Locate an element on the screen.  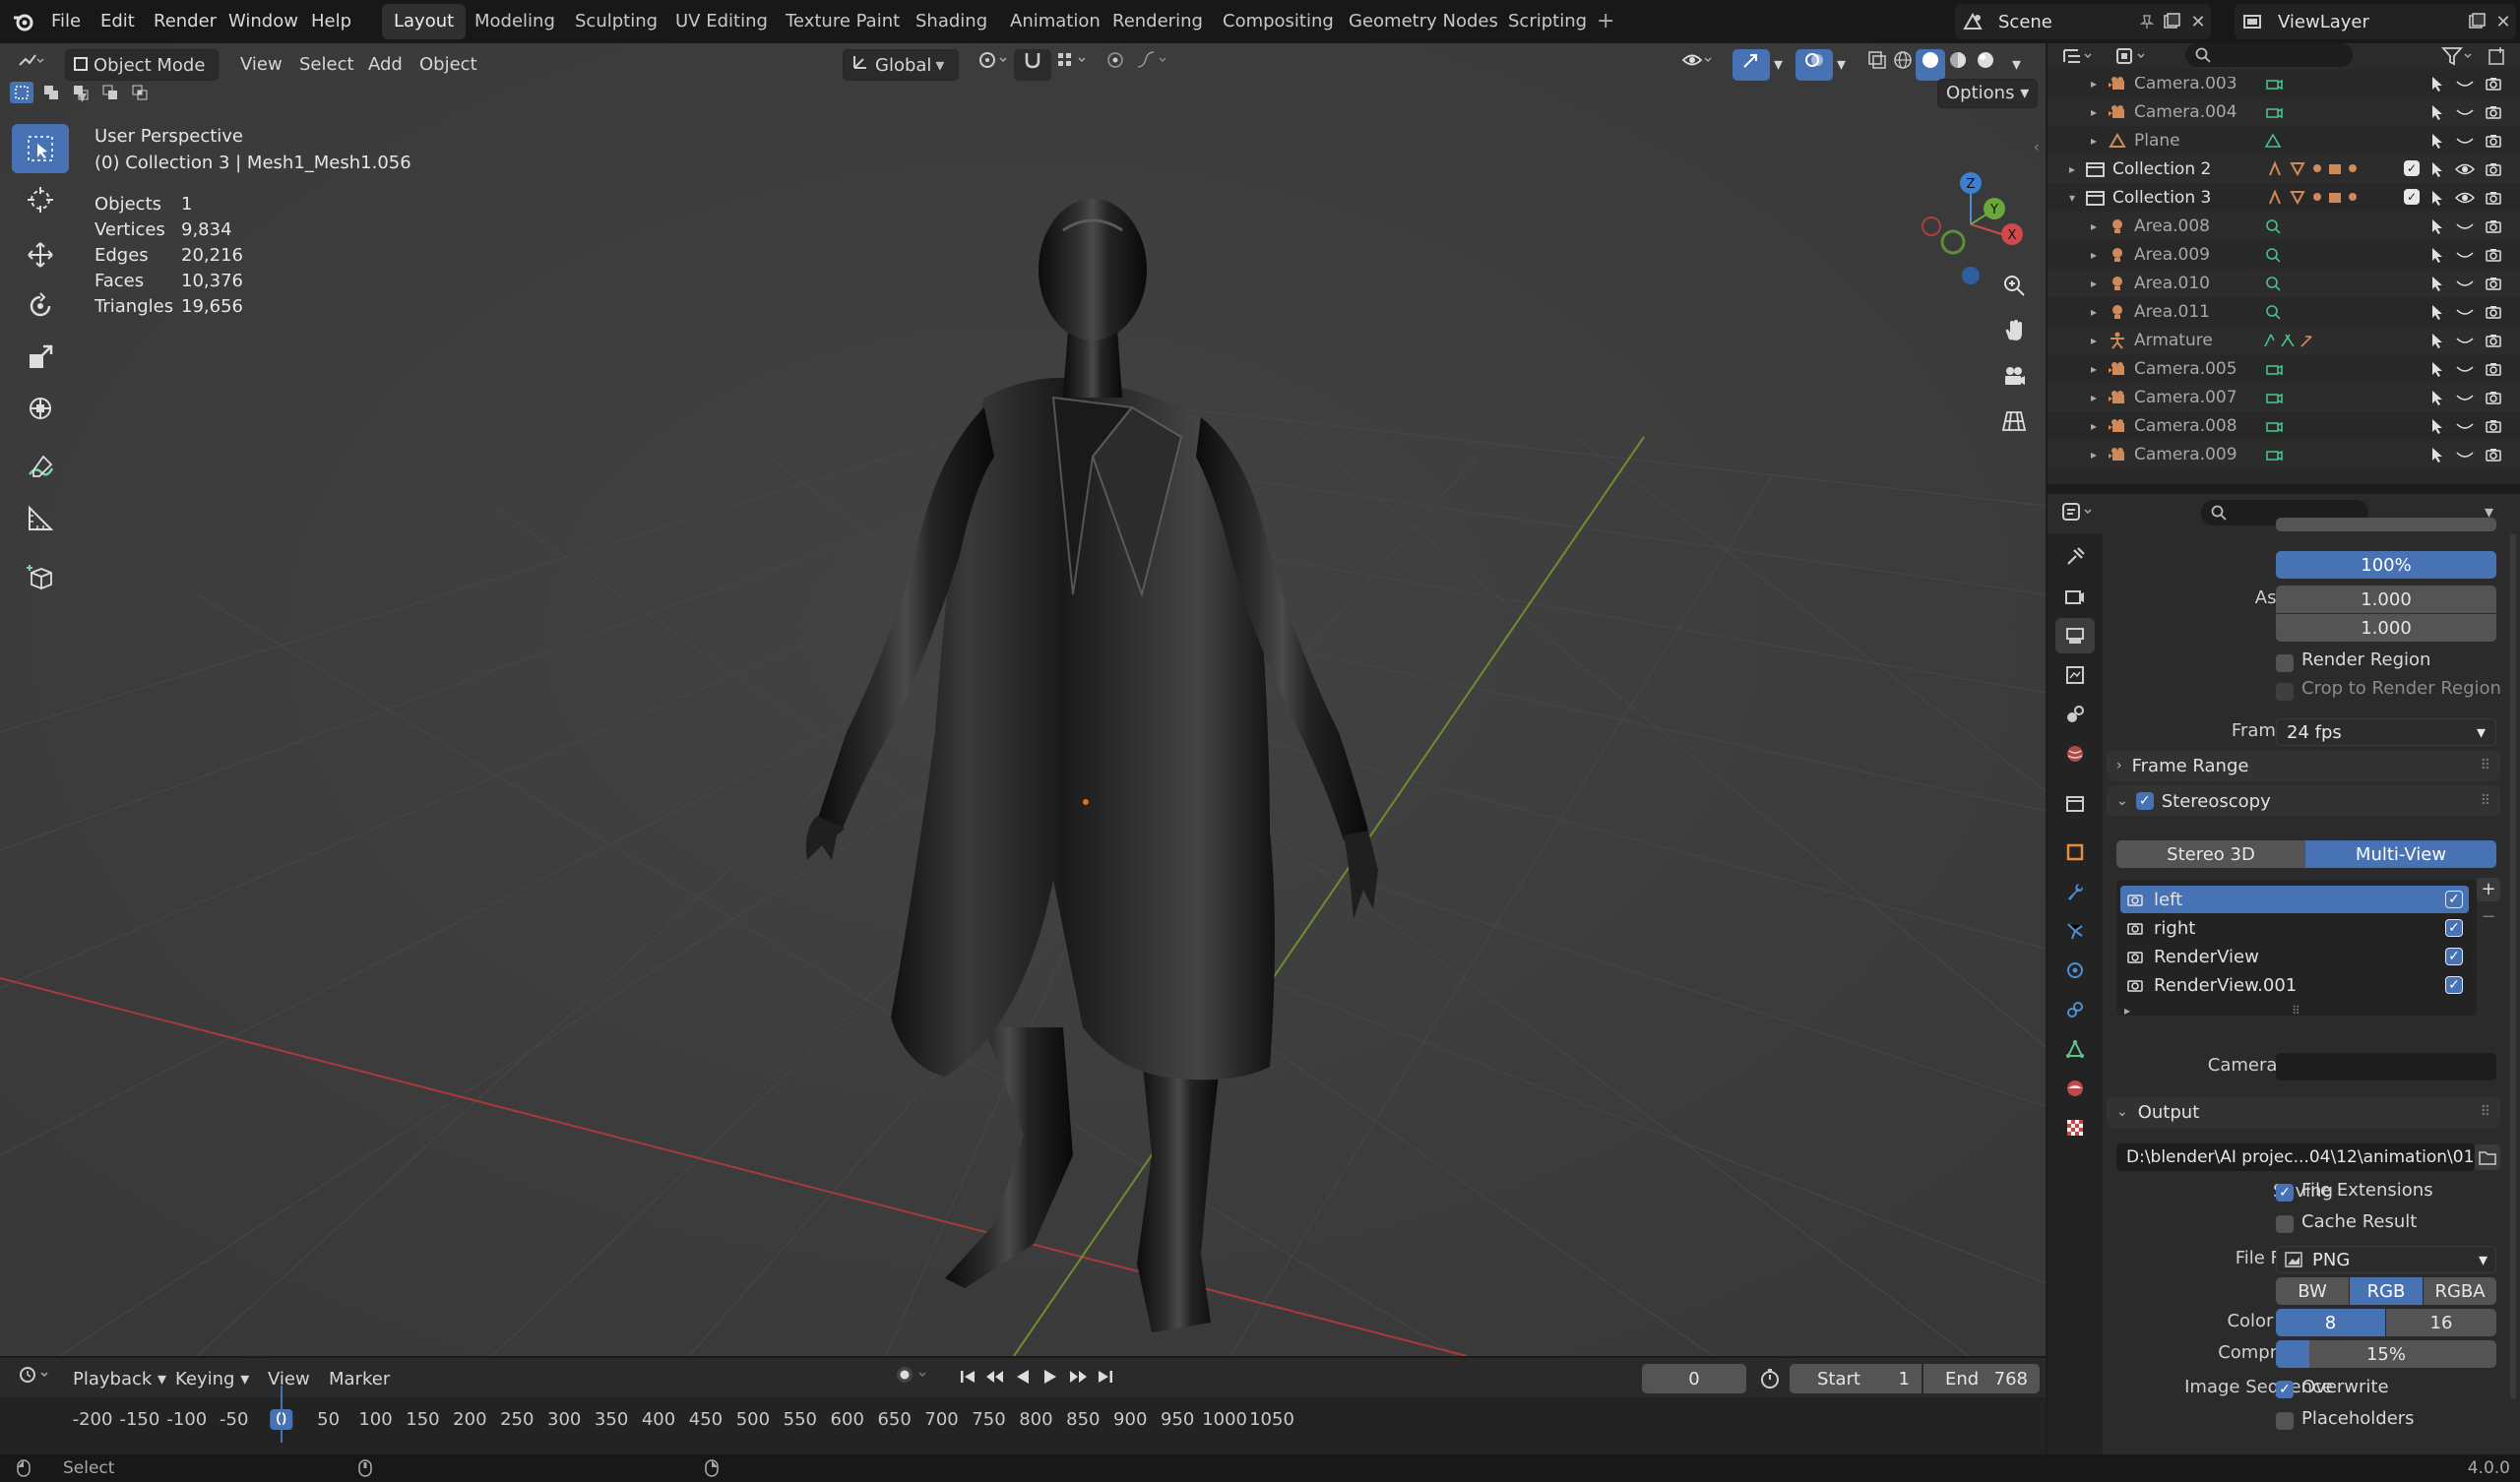
crop-region-checkbox is located at coordinates (2285, 692).